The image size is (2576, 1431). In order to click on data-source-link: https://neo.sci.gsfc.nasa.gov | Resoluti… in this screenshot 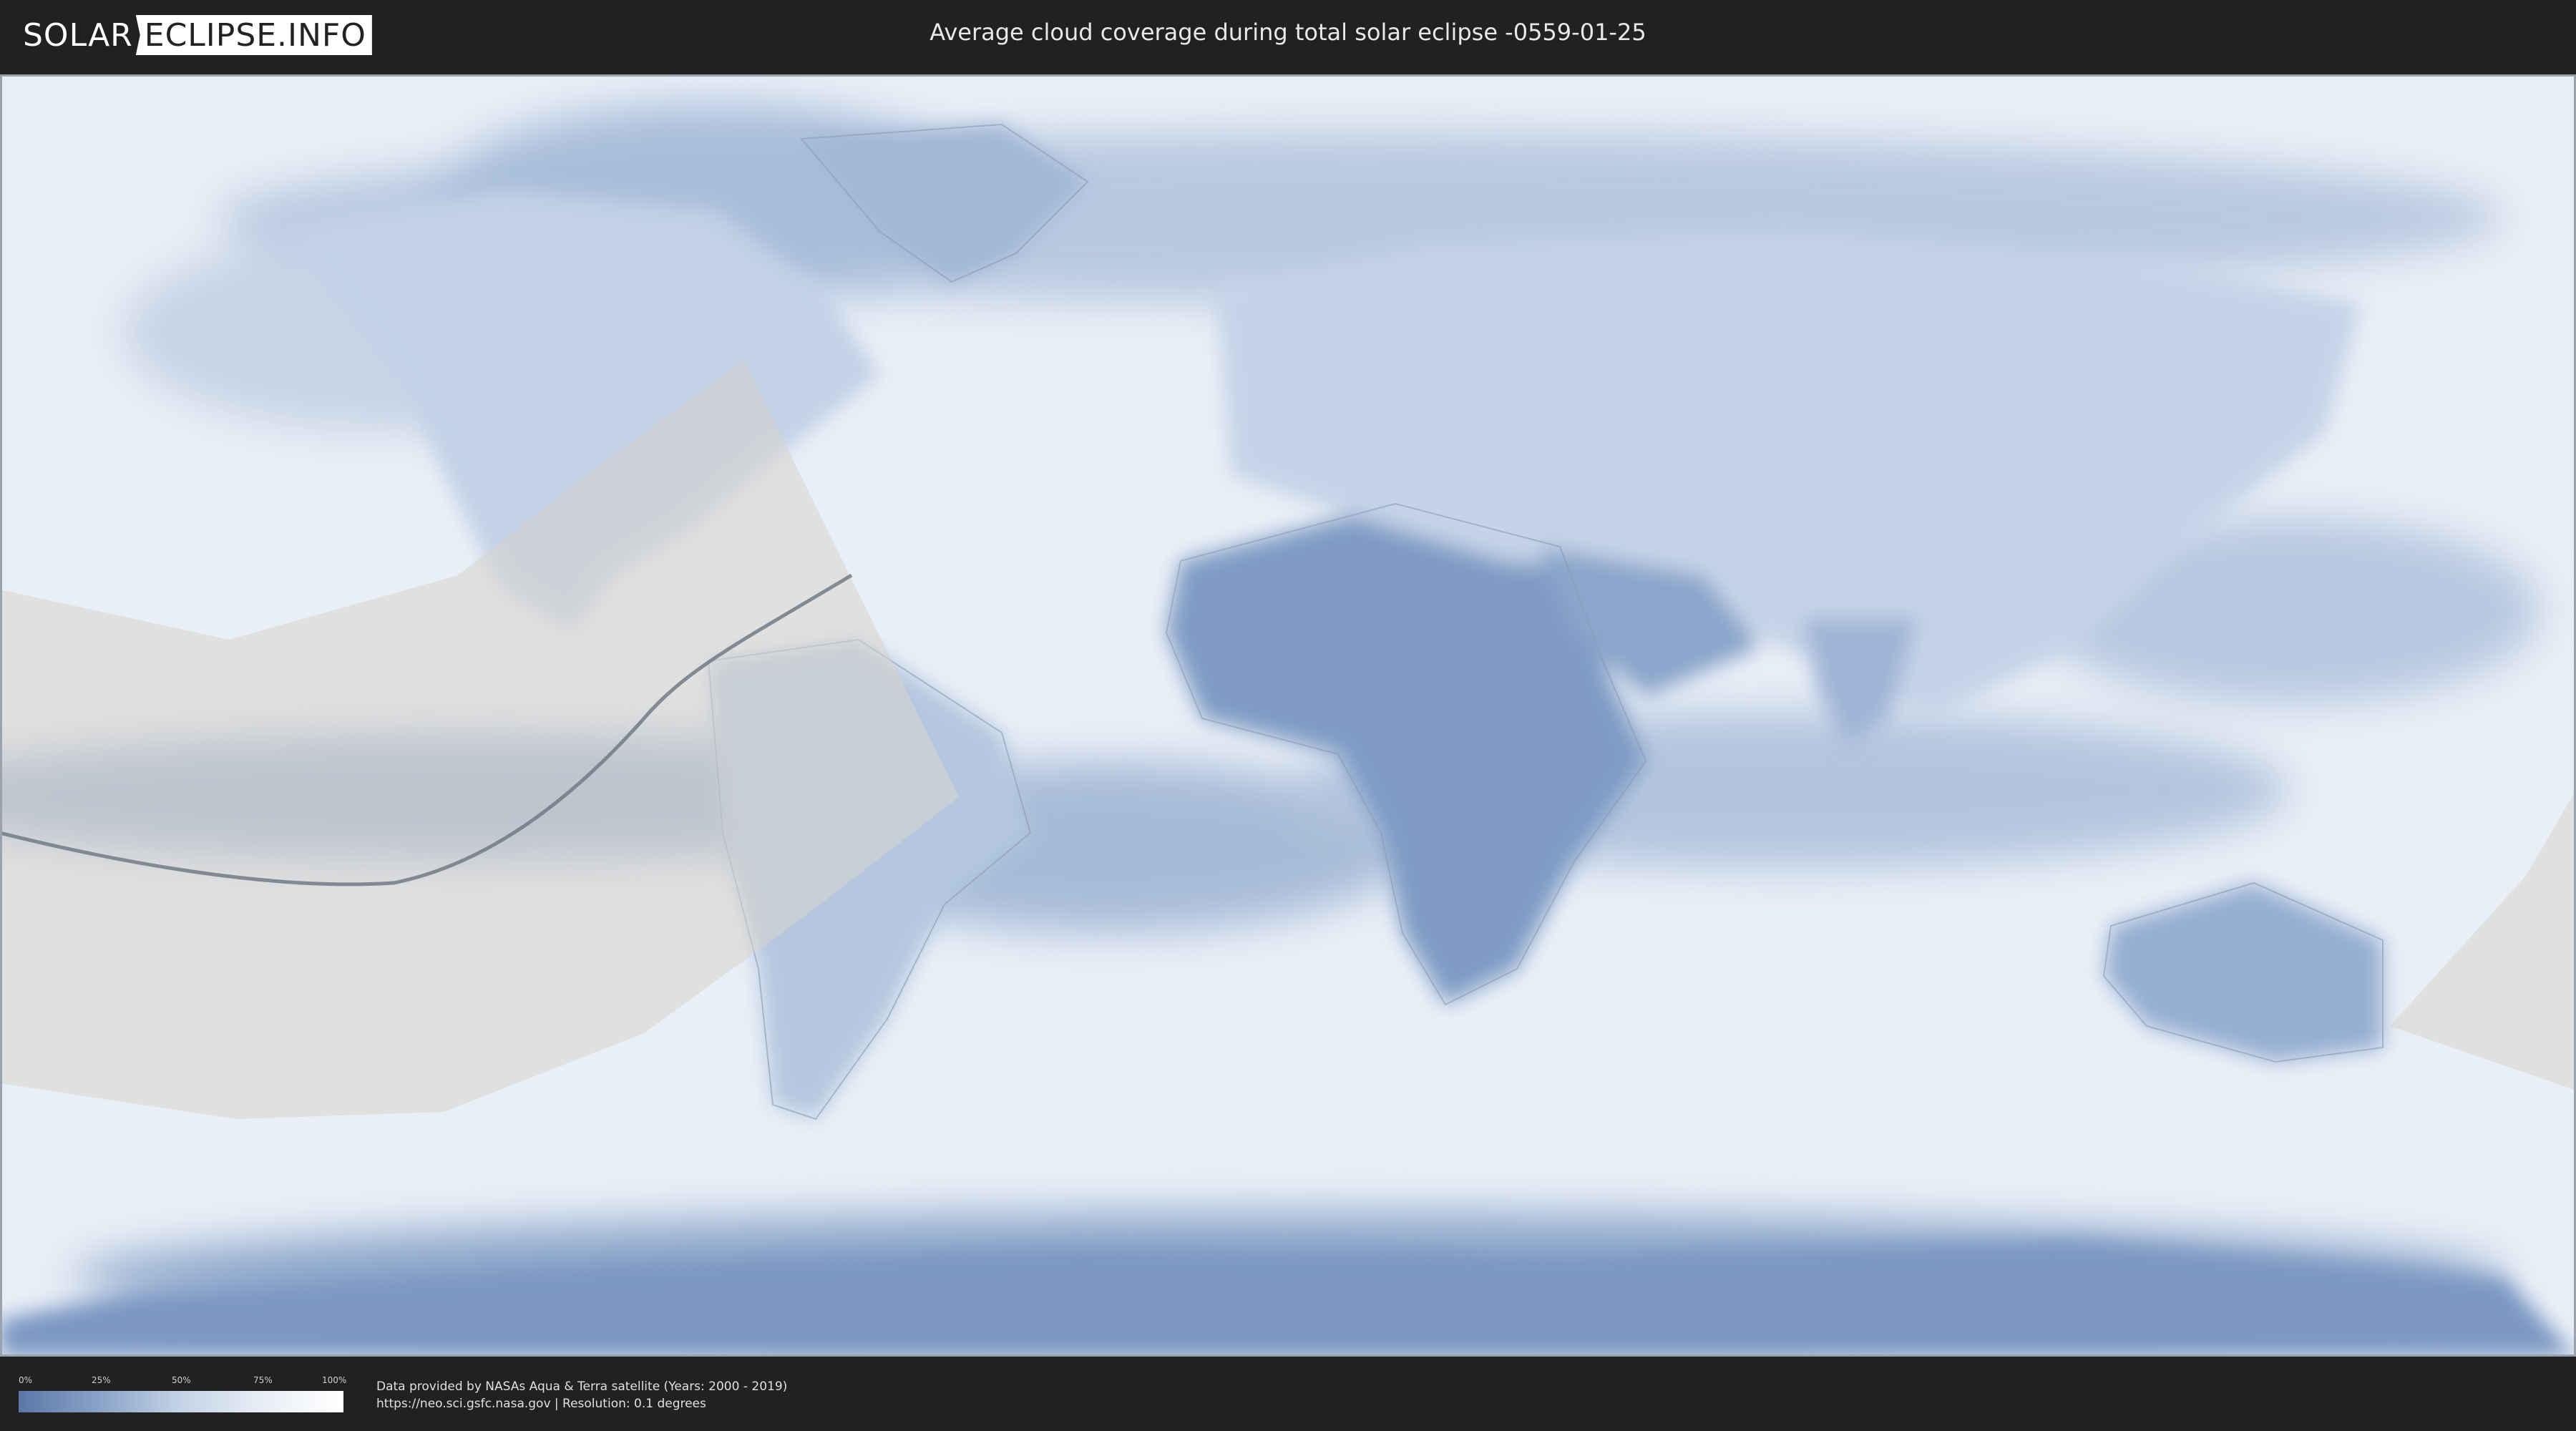, I will do `click(541, 1404)`.